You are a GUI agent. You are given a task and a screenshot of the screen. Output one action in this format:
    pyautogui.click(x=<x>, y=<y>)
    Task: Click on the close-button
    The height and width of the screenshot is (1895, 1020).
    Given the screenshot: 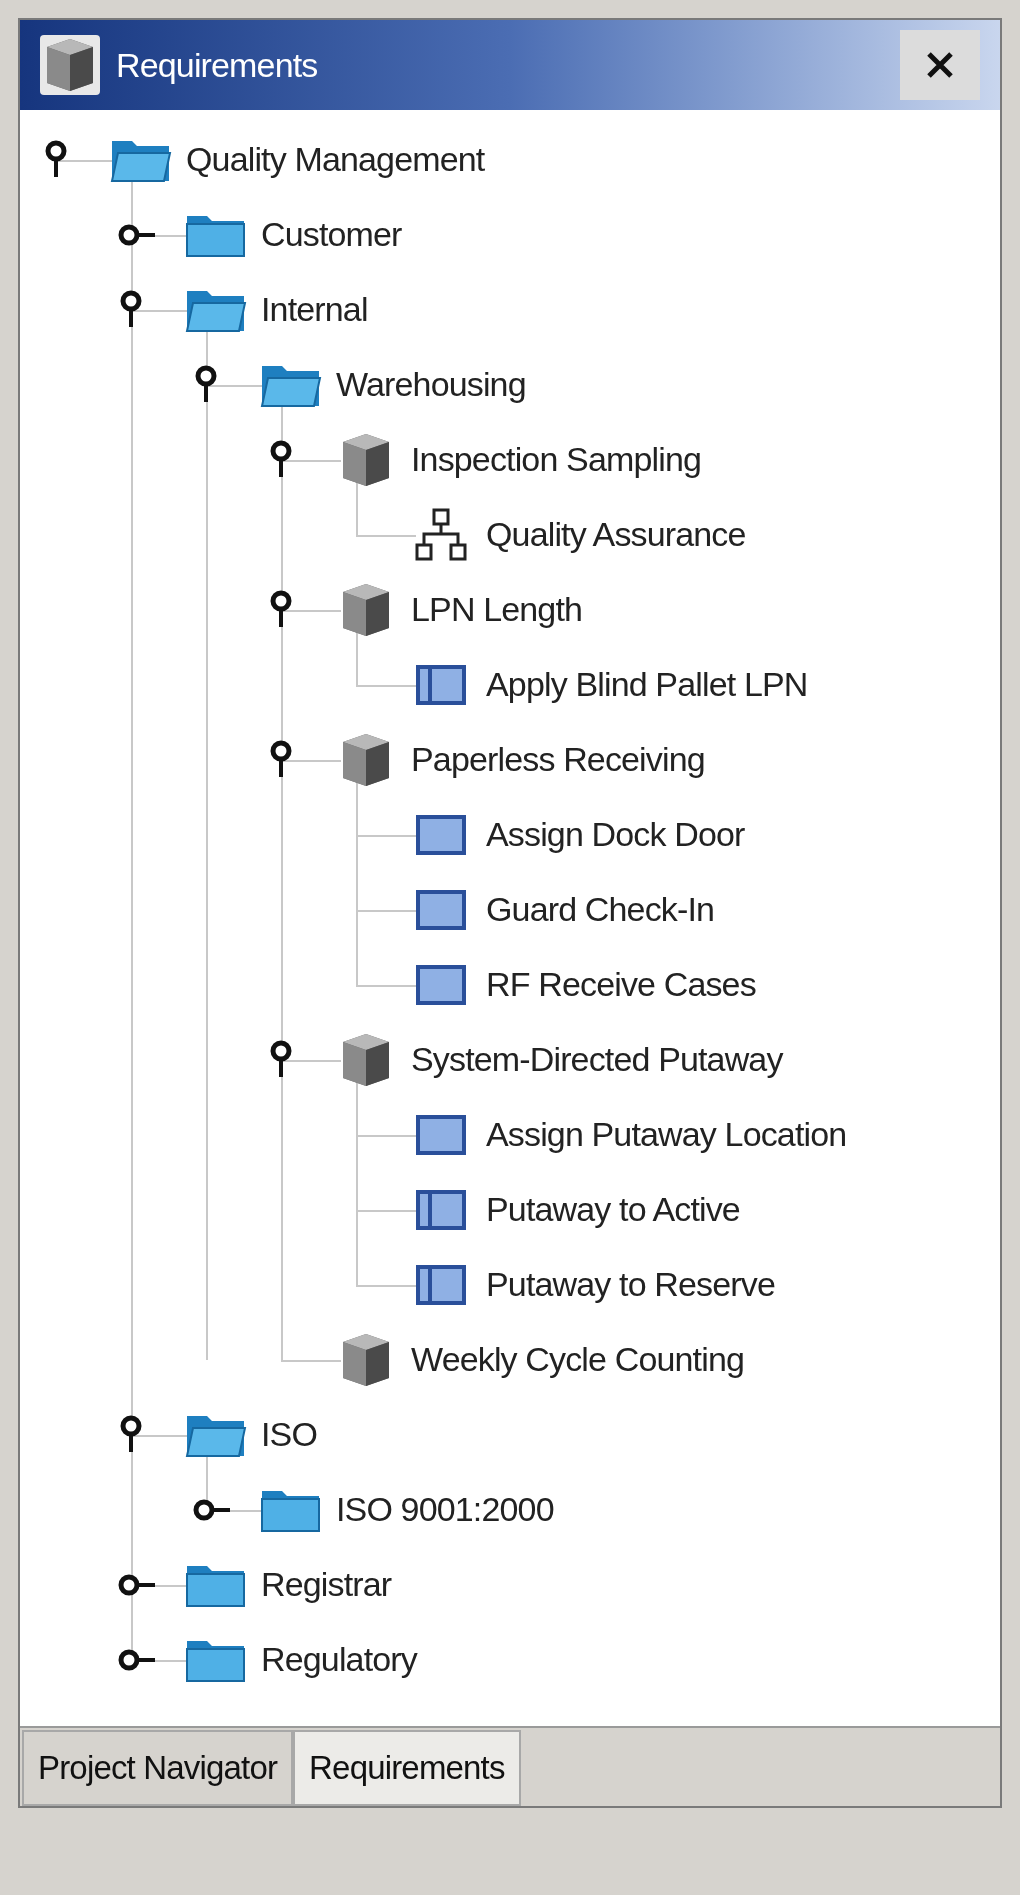 What is the action you would take?
    pyautogui.click(x=940, y=65)
    